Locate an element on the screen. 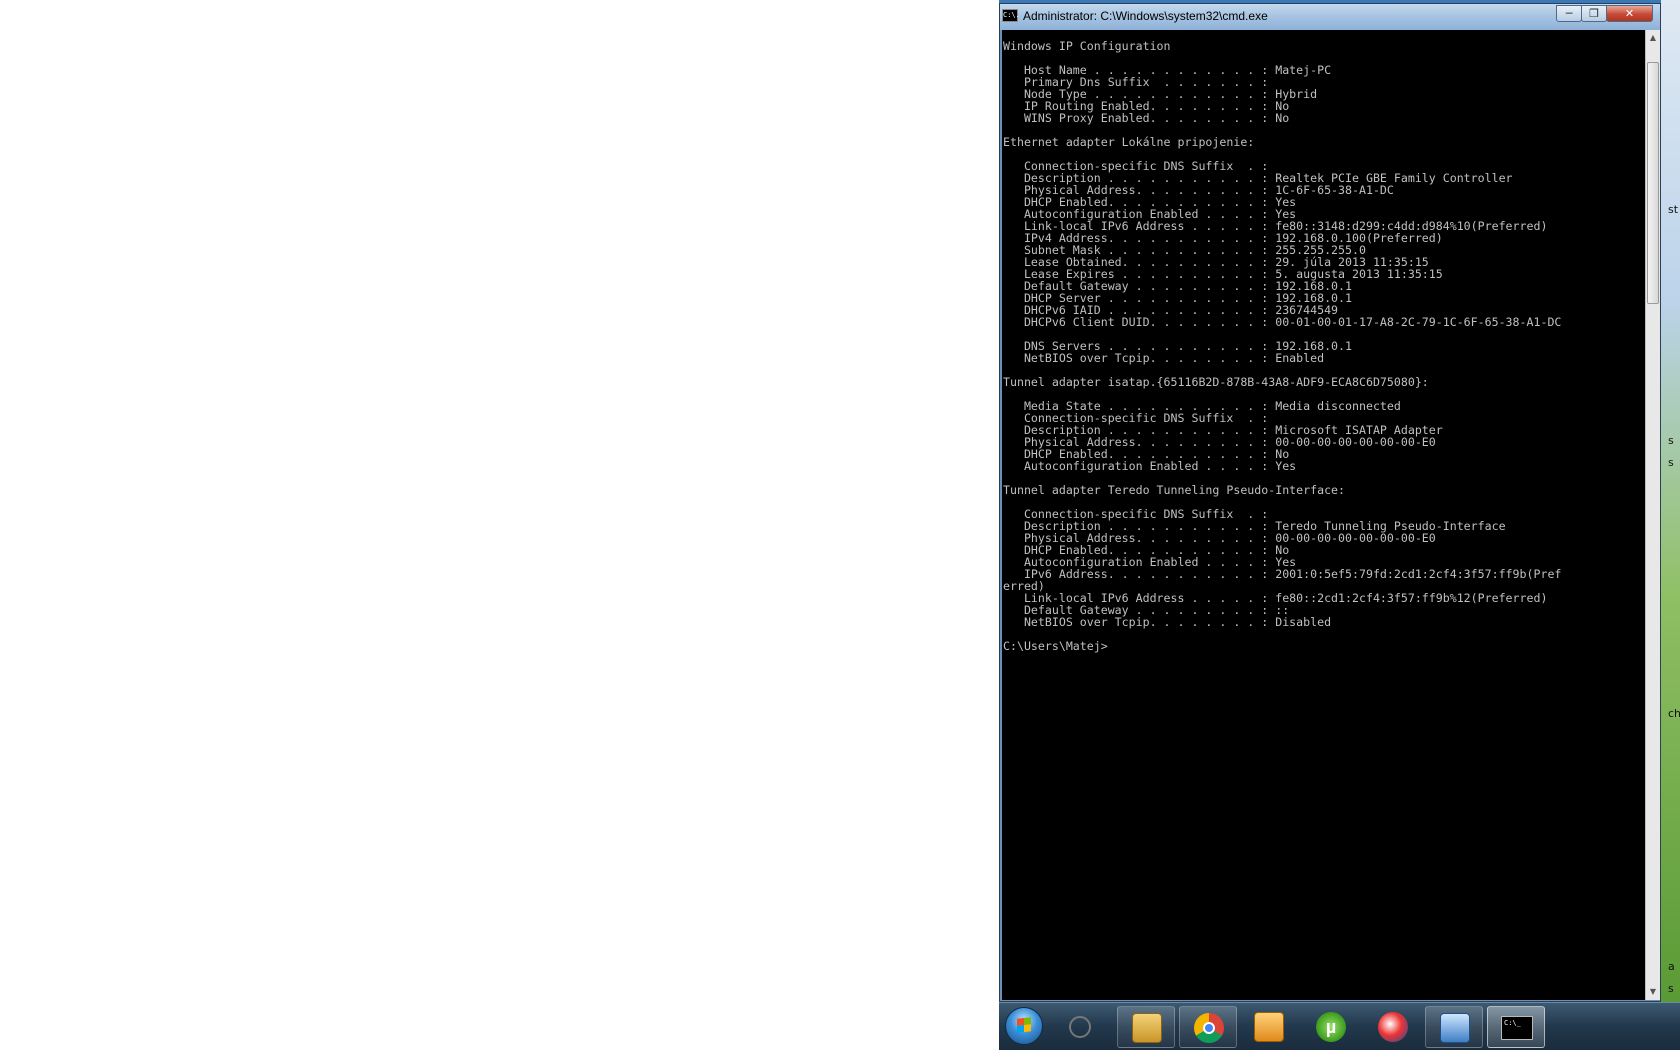 This screenshot has height=1050, width=1680. taskbar-item-network is located at coordinates (1454, 1027).